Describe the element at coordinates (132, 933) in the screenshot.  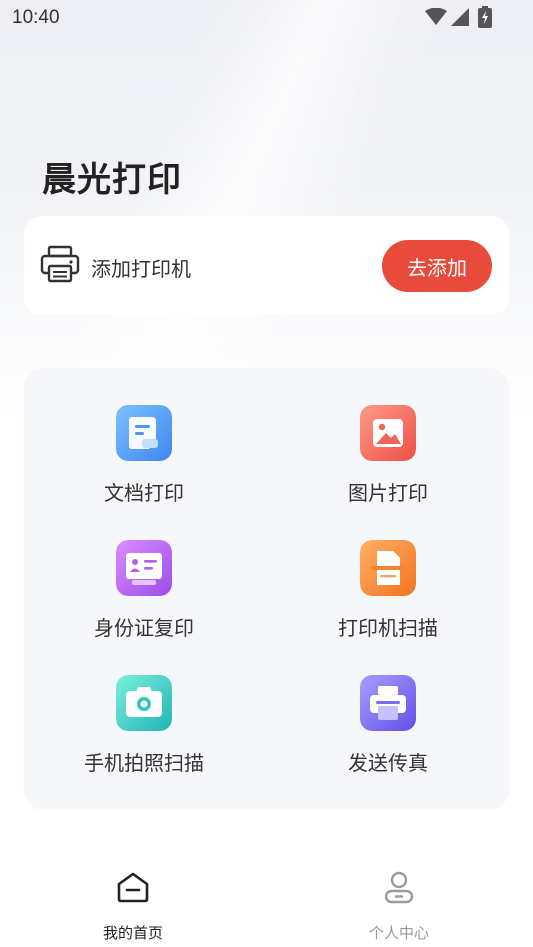
I see `nav-label-home: 我的首页` at that location.